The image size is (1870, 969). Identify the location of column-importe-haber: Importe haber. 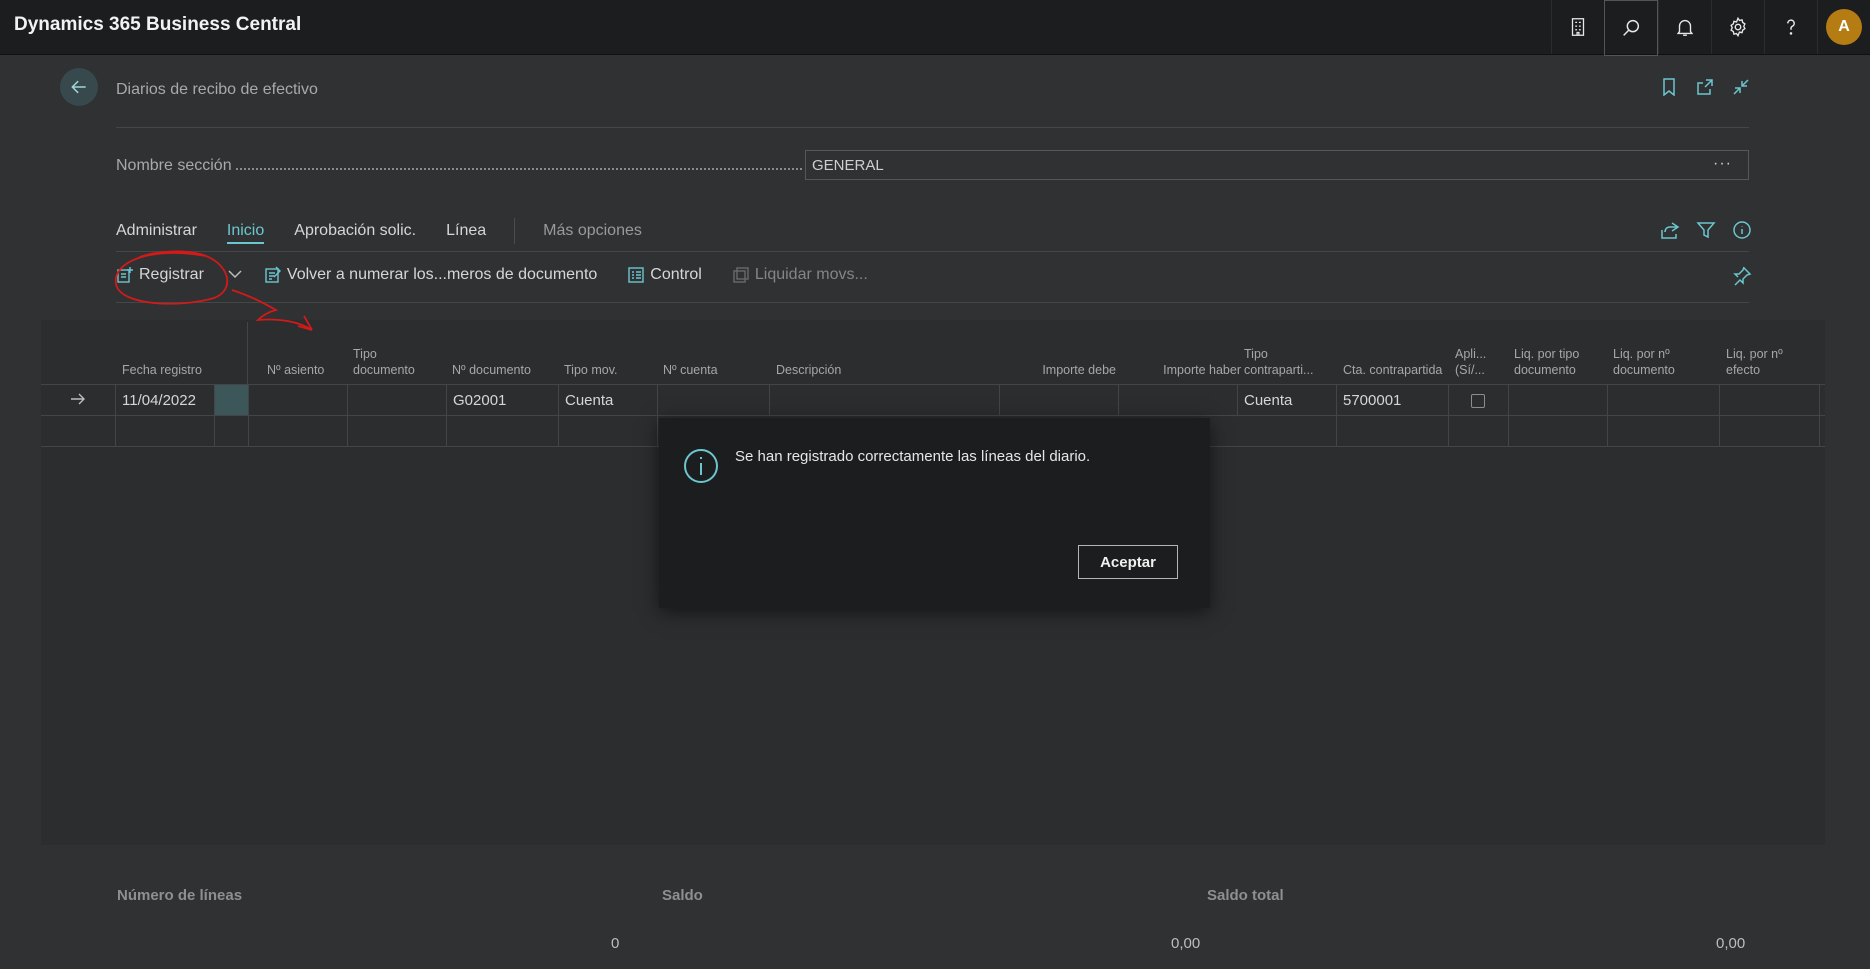
(1186, 370).